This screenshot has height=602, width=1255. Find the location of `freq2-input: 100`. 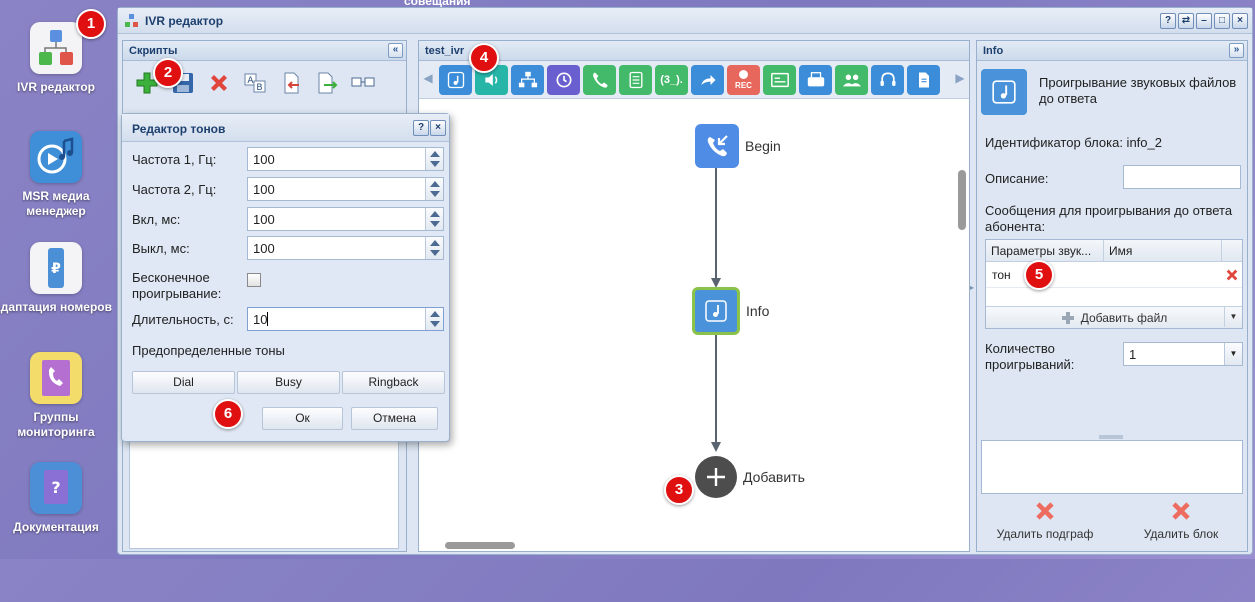

freq2-input: 100 is located at coordinates (345, 189).